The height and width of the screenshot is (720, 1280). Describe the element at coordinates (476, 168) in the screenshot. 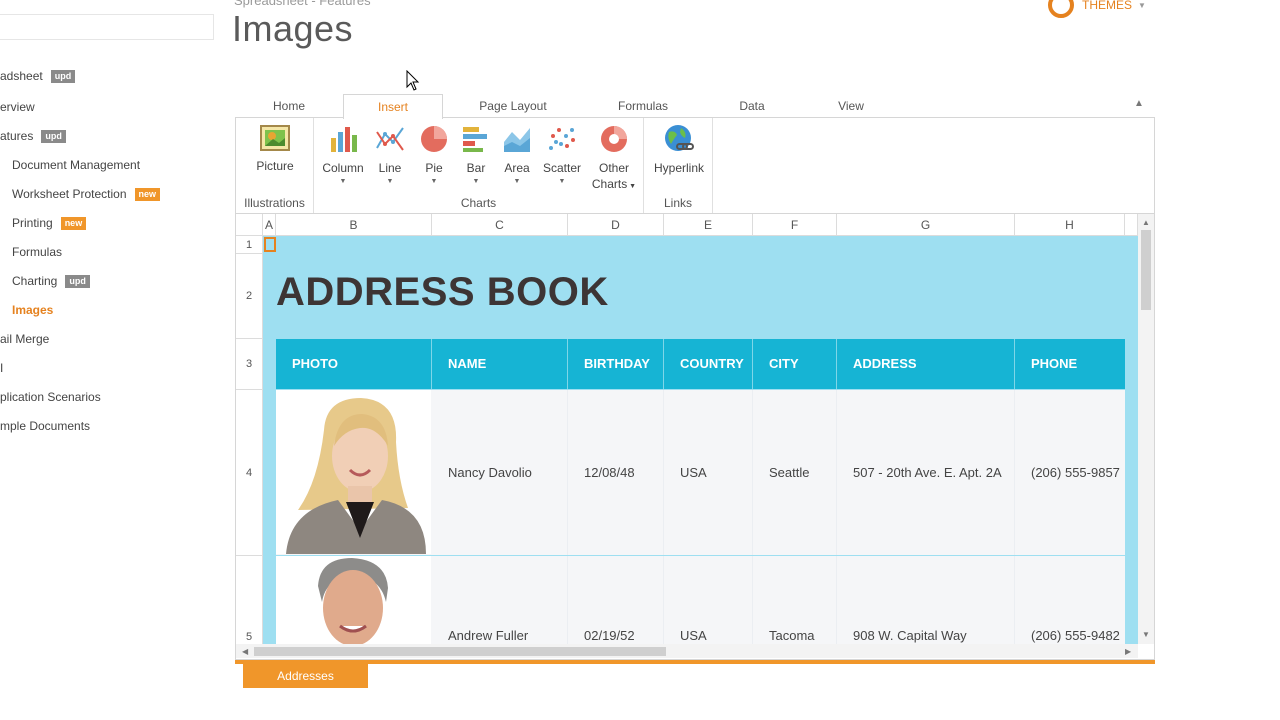

I see `bar-label: Bar` at that location.